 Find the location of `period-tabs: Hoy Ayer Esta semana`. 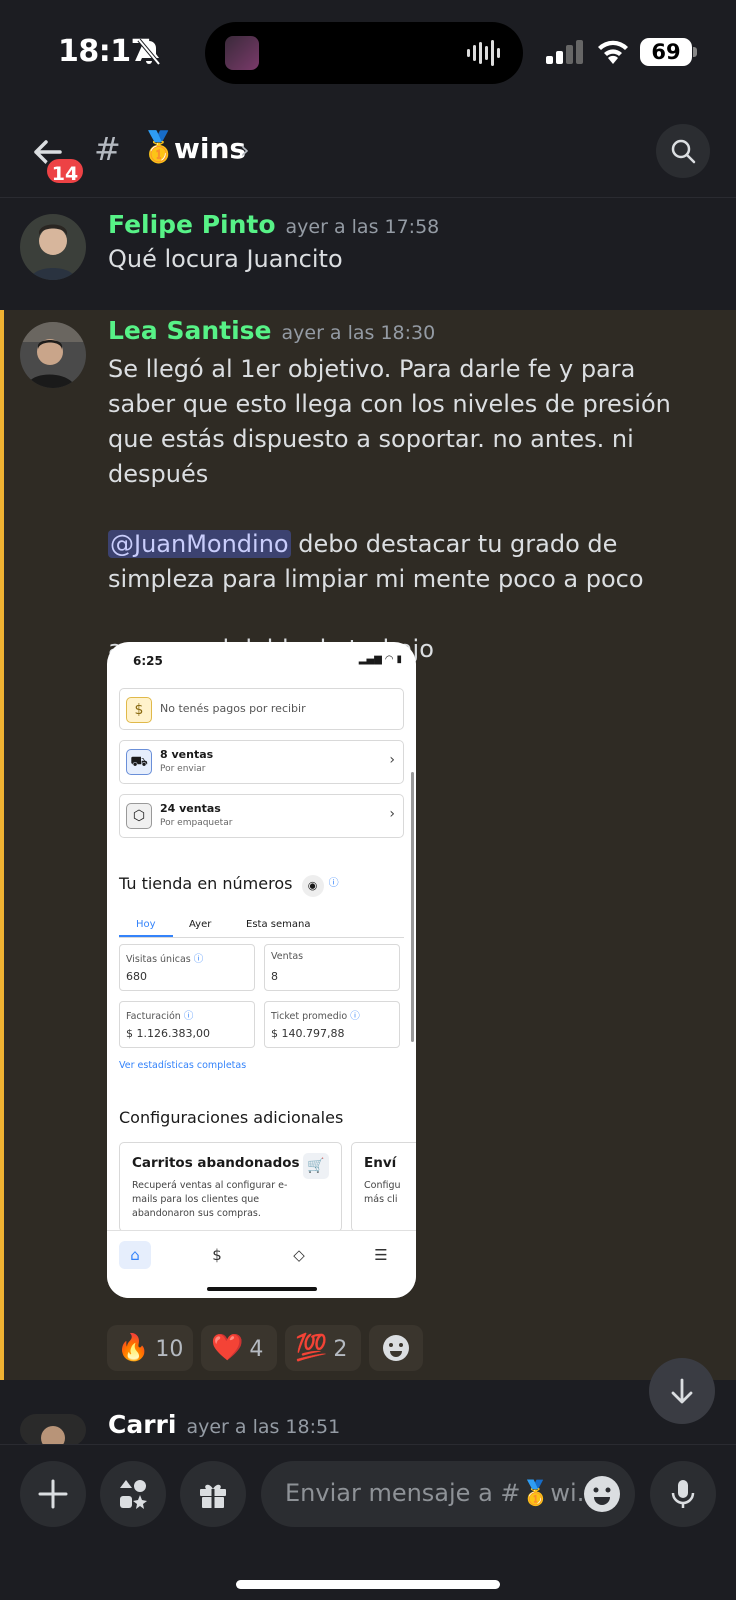

period-tabs: Hoy Ayer Esta semana is located at coordinates (261, 926).